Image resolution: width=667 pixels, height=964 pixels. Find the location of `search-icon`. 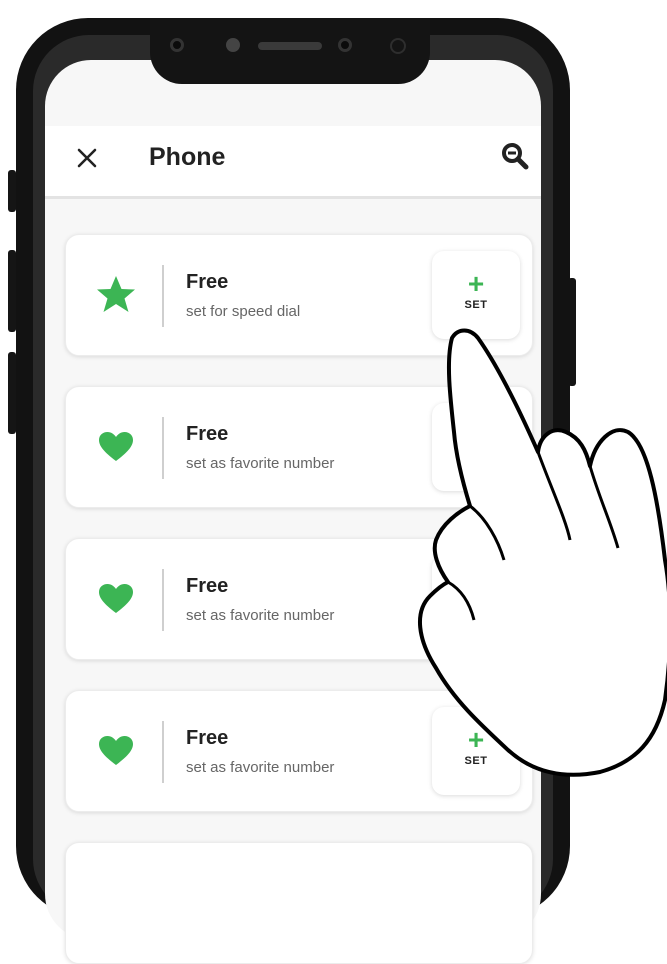

search-icon is located at coordinates (515, 156).